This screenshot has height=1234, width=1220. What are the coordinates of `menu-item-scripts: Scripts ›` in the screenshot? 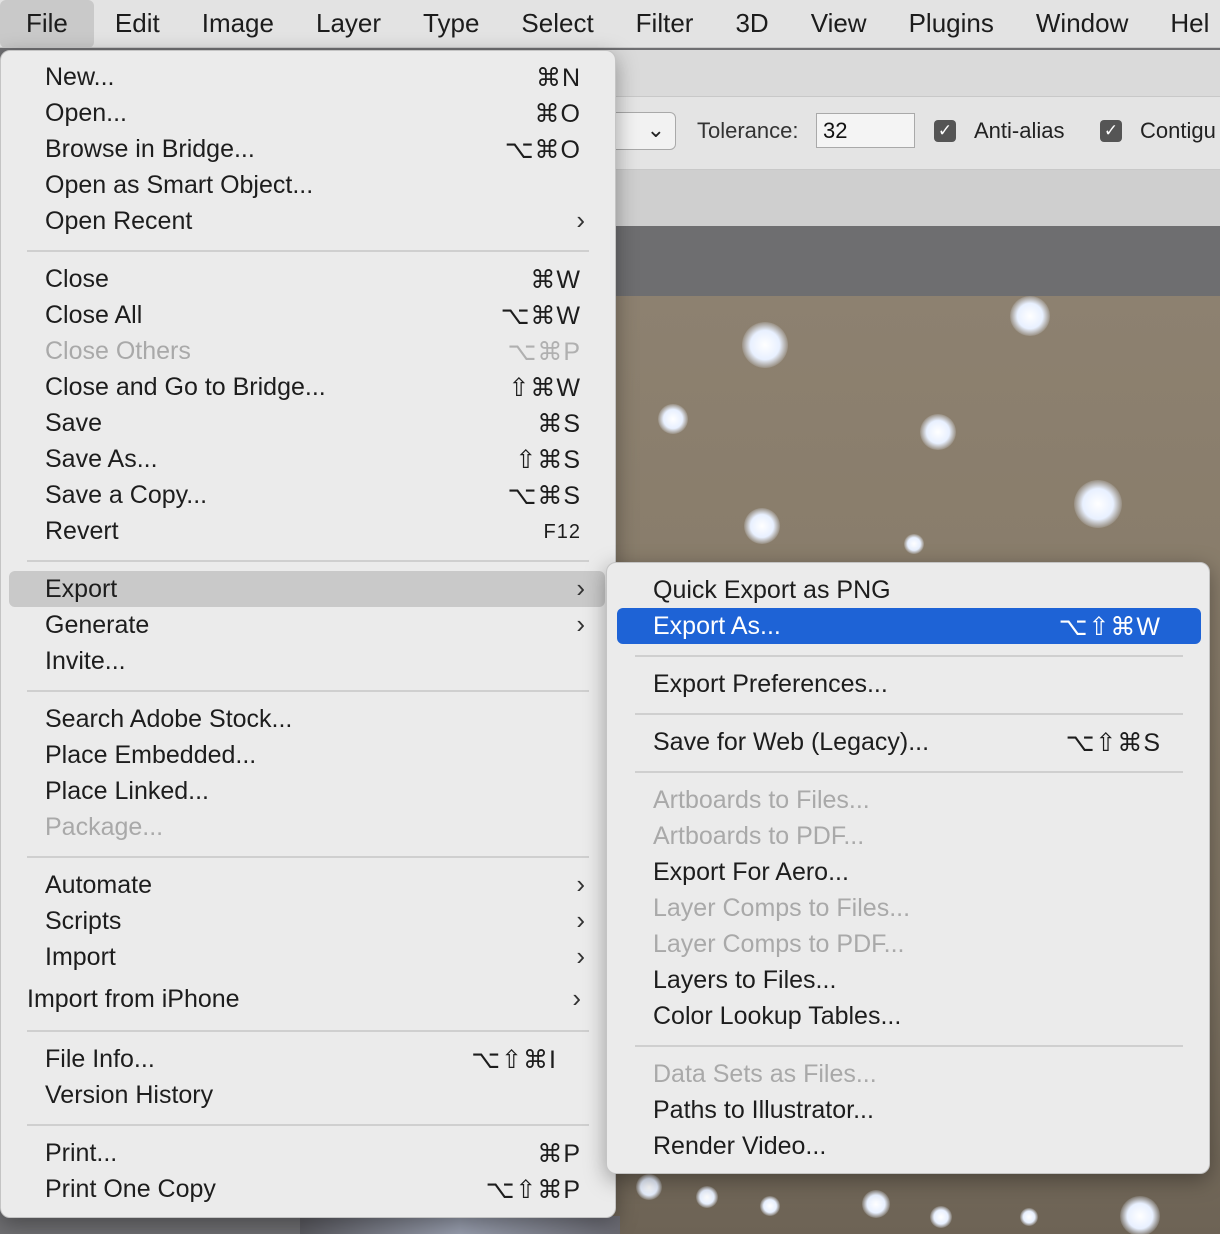 It's located at (307, 921).